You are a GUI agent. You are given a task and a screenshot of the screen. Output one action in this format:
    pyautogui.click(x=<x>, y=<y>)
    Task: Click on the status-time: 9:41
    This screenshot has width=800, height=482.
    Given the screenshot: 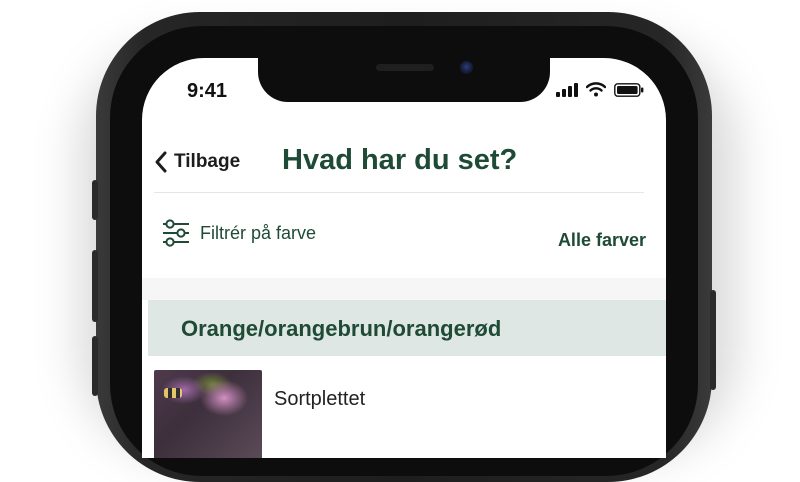 What is the action you would take?
    pyautogui.click(x=207, y=91)
    